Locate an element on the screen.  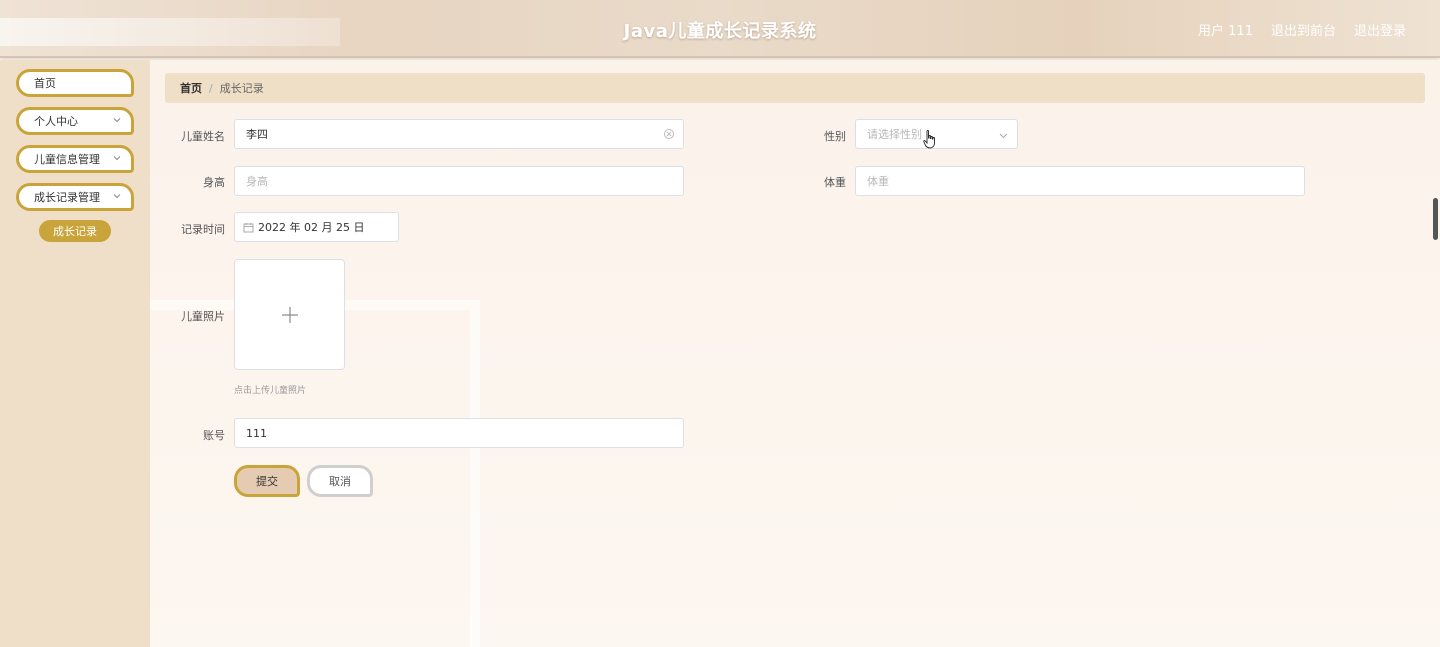
breadcrumb-current: 成长记录 is located at coordinates (241, 88).